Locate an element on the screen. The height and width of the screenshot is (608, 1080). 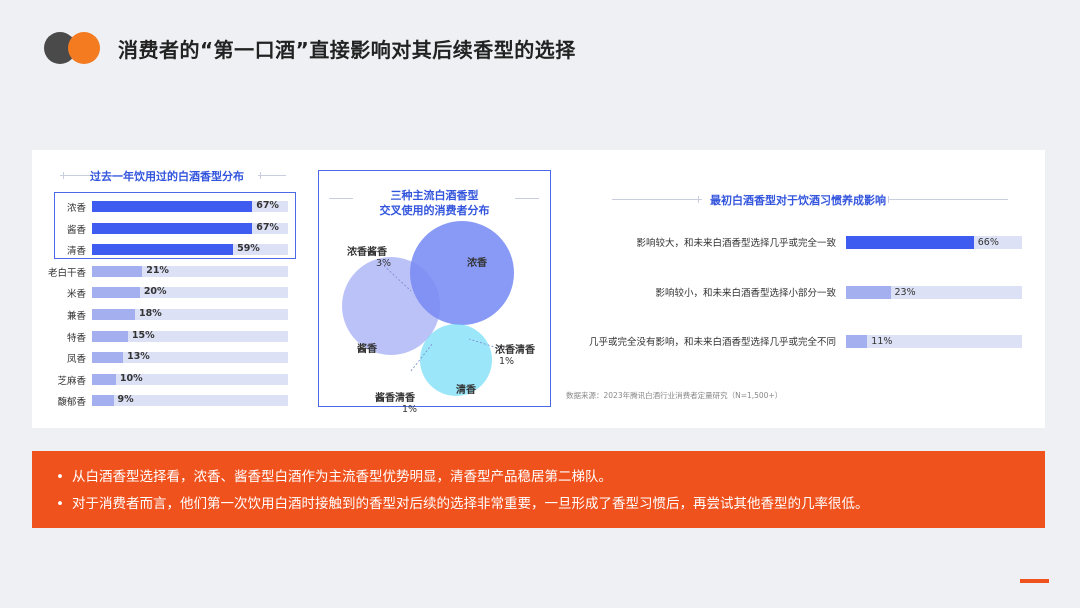
bar-value-label: 59% is located at coordinates (248, 249).